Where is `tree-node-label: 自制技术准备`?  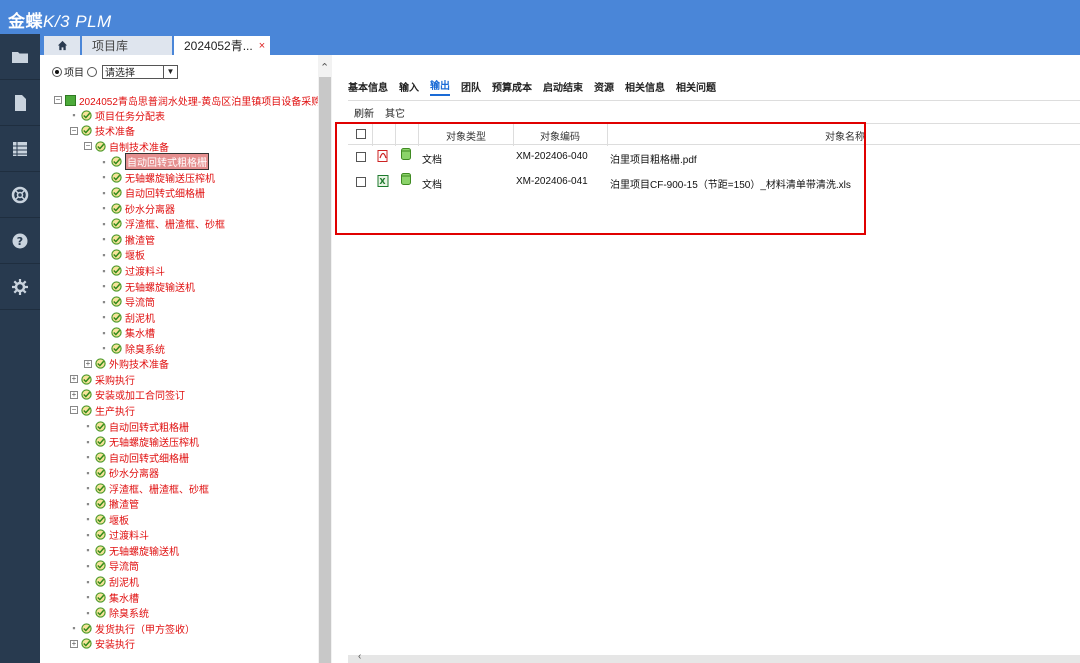
tree-node-label: 自制技术准备 is located at coordinates (139, 148).